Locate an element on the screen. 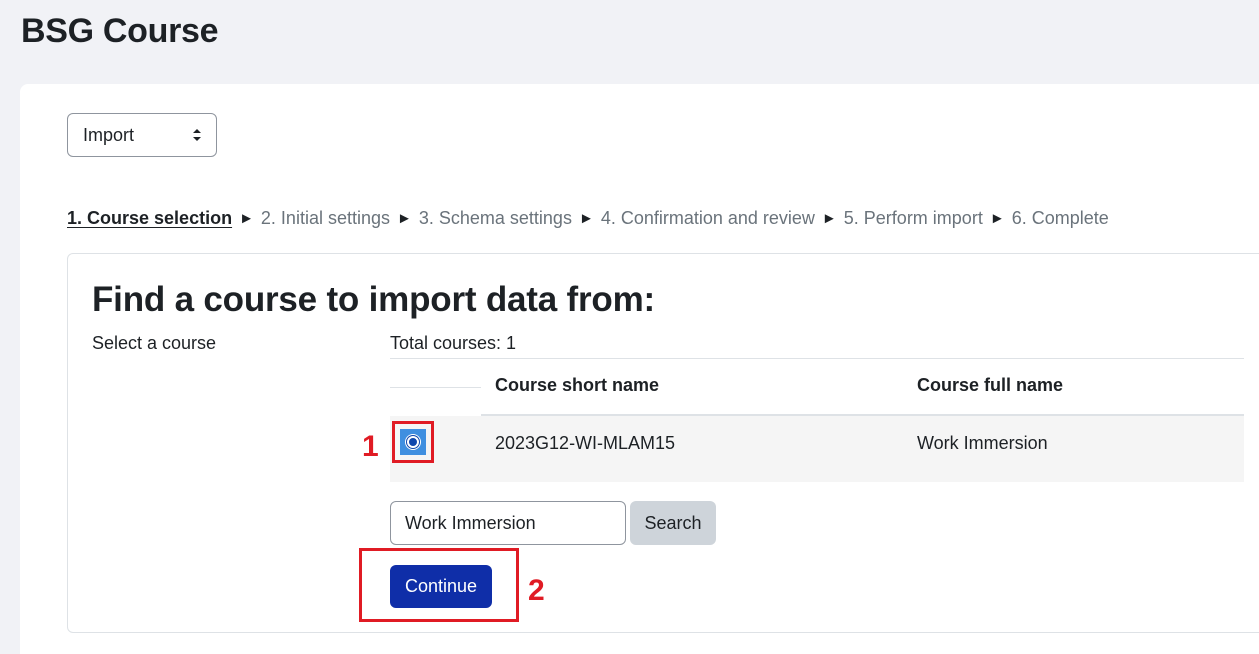 This screenshot has height=654, width=1259. step-2: 2. Initial settings is located at coordinates (325, 218).